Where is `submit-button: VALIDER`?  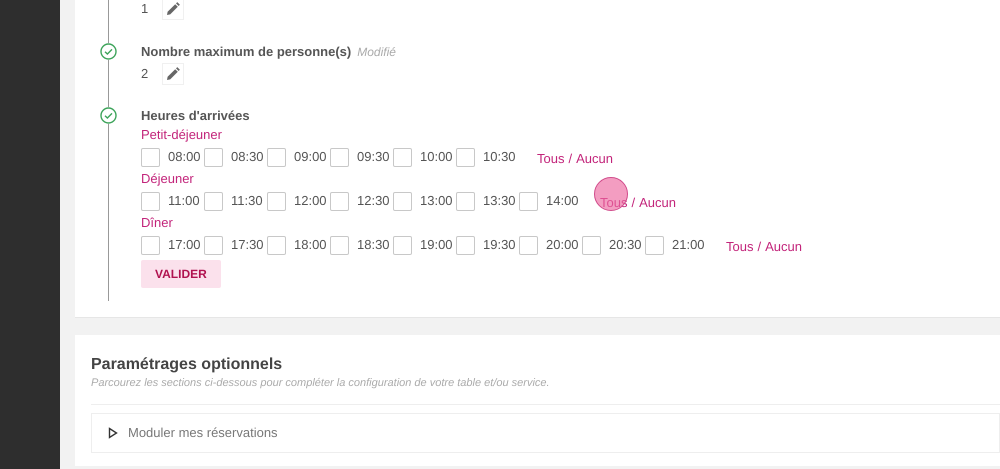
submit-button: VALIDER is located at coordinates (181, 274).